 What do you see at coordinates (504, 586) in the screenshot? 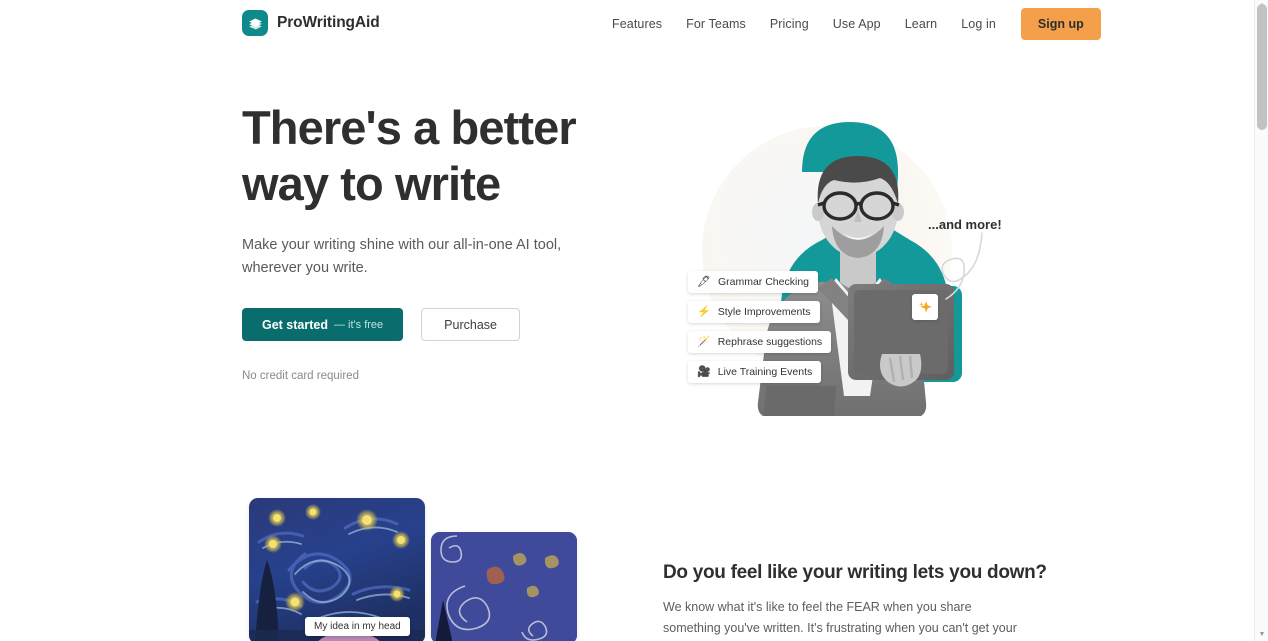
I see `crude-drawing-card` at bounding box center [504, 586].